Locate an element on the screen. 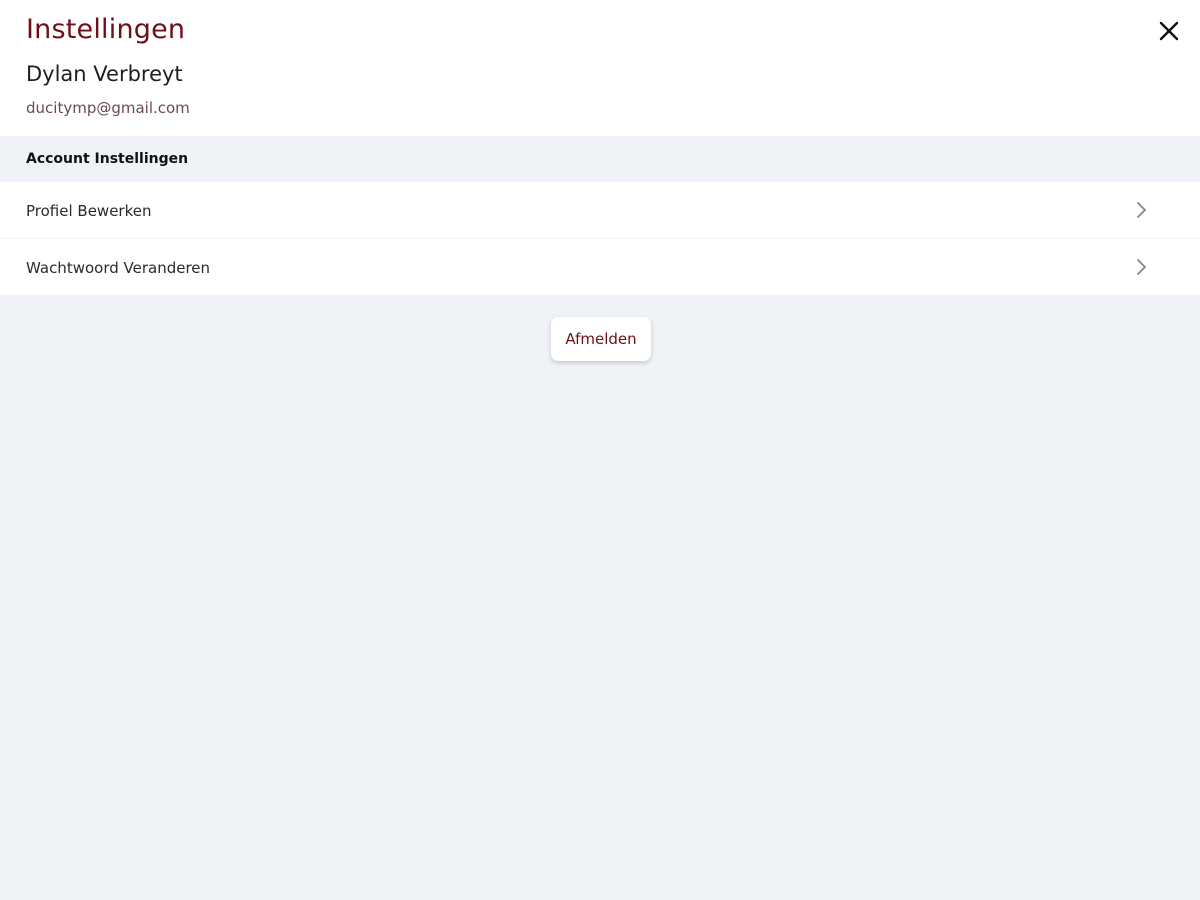  close-icon is located at coordinates (1169, 31).